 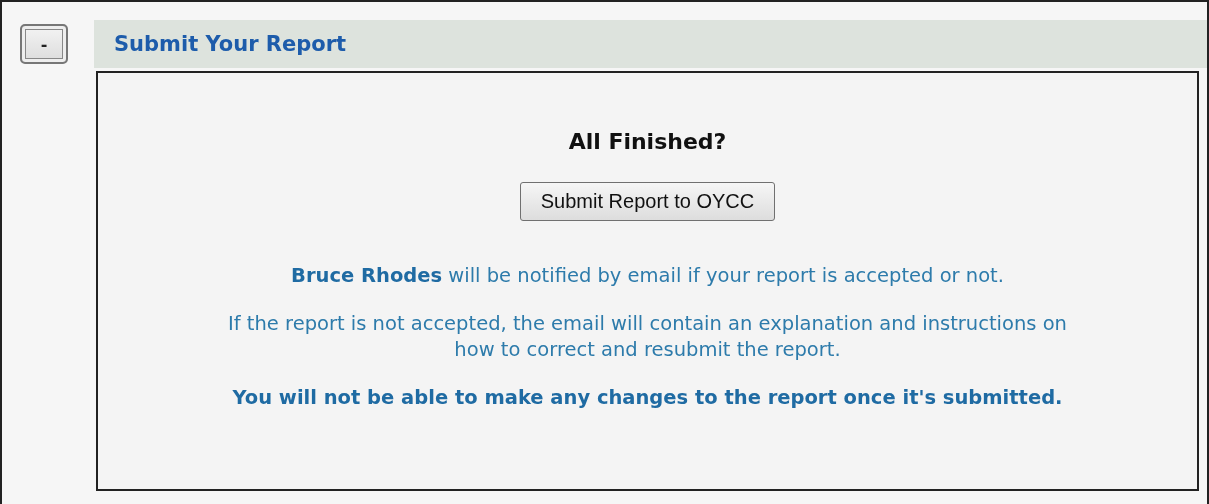 I want to click on submit-button: Submit Report to OYCC, so click(x=647, y=201).